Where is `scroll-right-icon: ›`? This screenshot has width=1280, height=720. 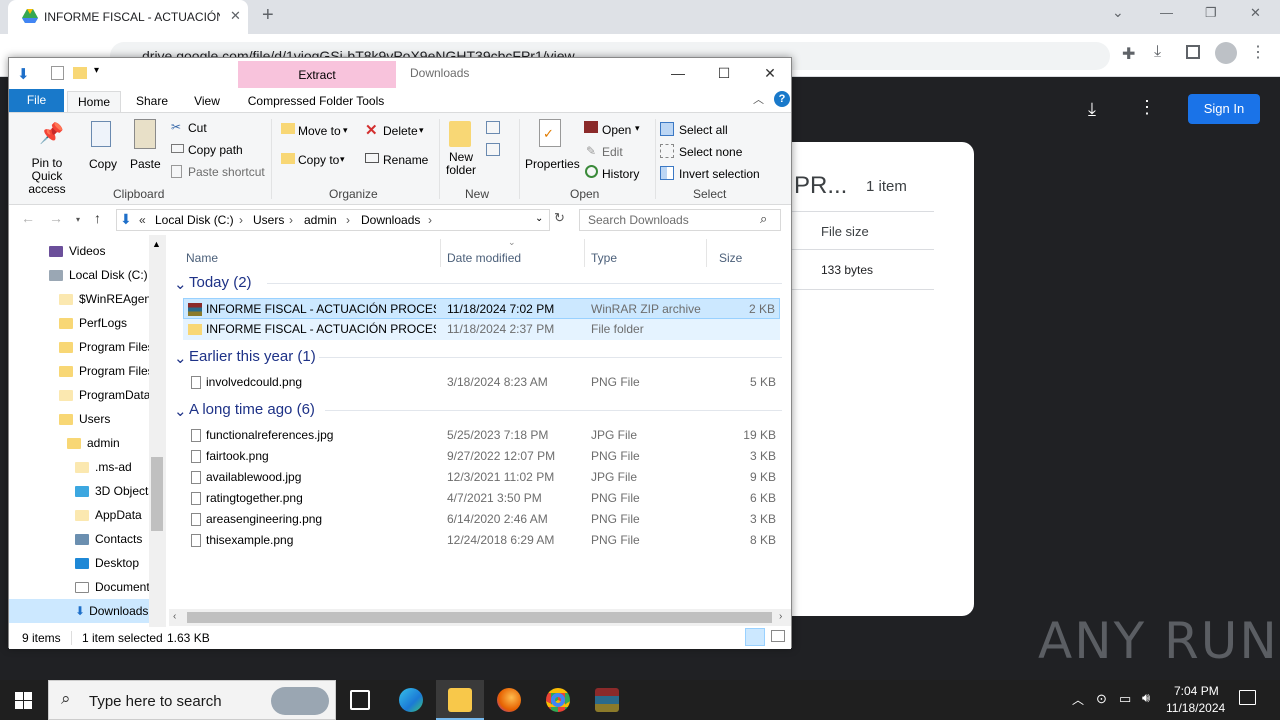 scroll-right-icon: › is located at coordinates (780, 616).